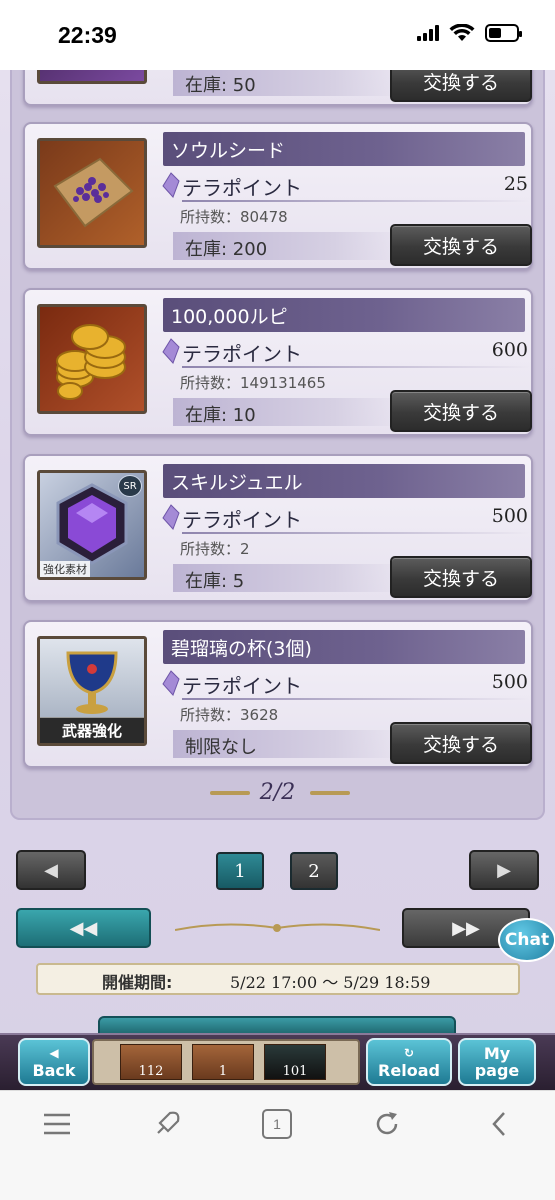  Describe the element at coordinates (220, 85) in the screenshot. I see `stock-text: 在庫: 50` at that location.